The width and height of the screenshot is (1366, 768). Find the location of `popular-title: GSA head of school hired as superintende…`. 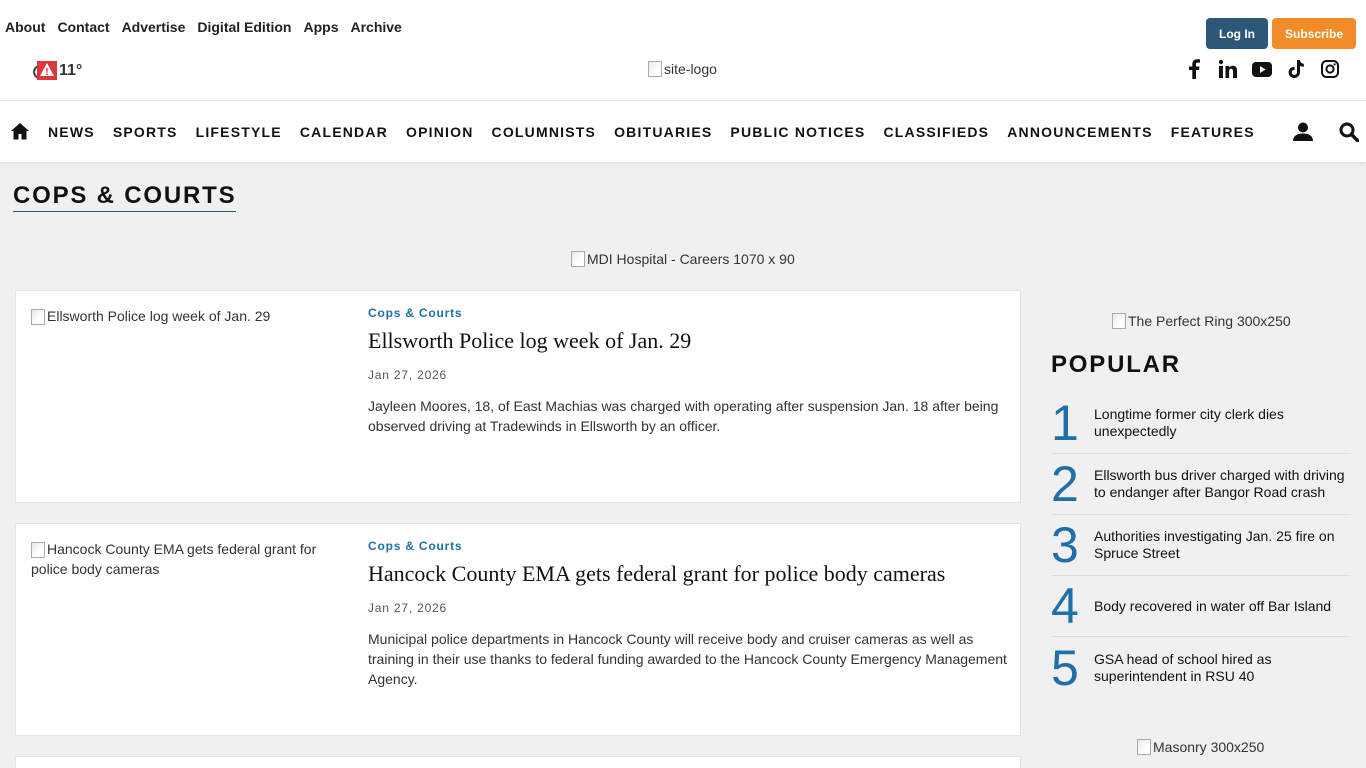

popular-title: GSA head of school hired as superintende… is located at coordinates (1222, 668).